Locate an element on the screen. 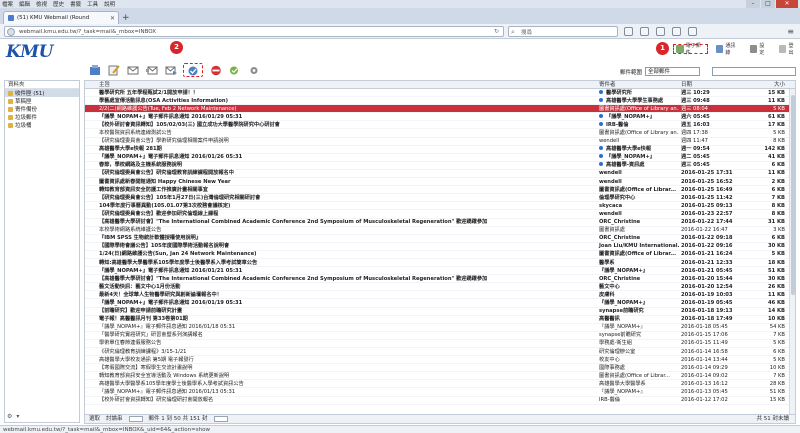 The width and height of the screenshot is (800, 433). menu-view: 檢視 is located at coordinates (41, 4).